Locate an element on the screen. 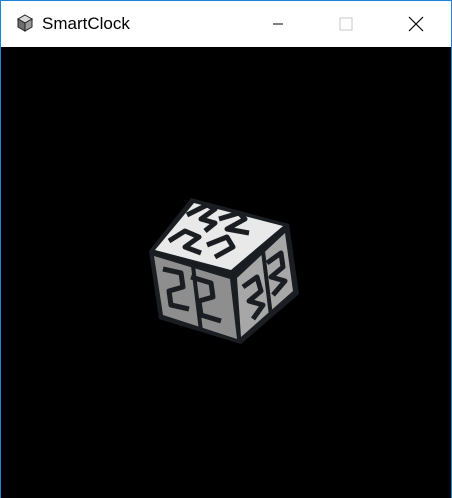 The width and height of the screenshot is (452, 498). close-button is located at coordinates (416, 24).